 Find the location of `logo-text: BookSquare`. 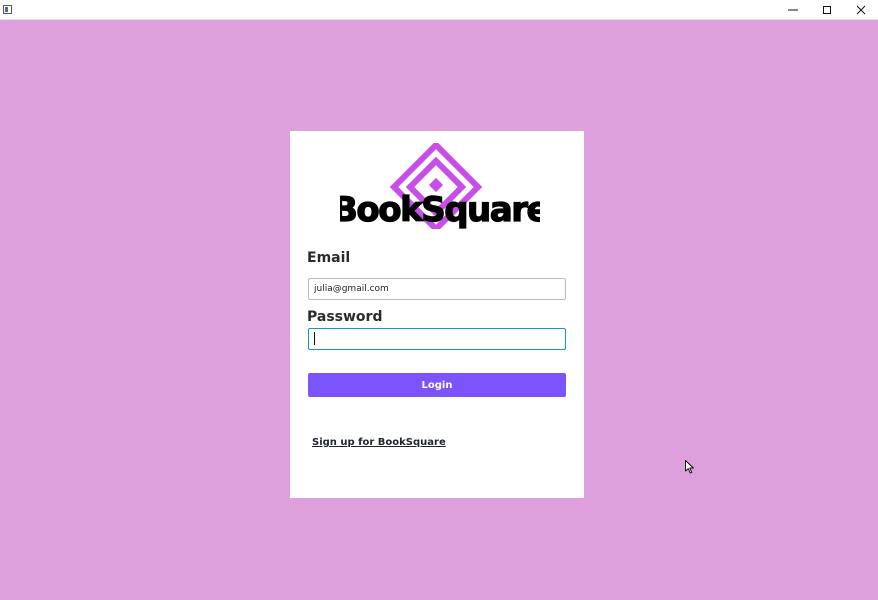

logo-text: BookSquare is located at coordinates (440, 209).